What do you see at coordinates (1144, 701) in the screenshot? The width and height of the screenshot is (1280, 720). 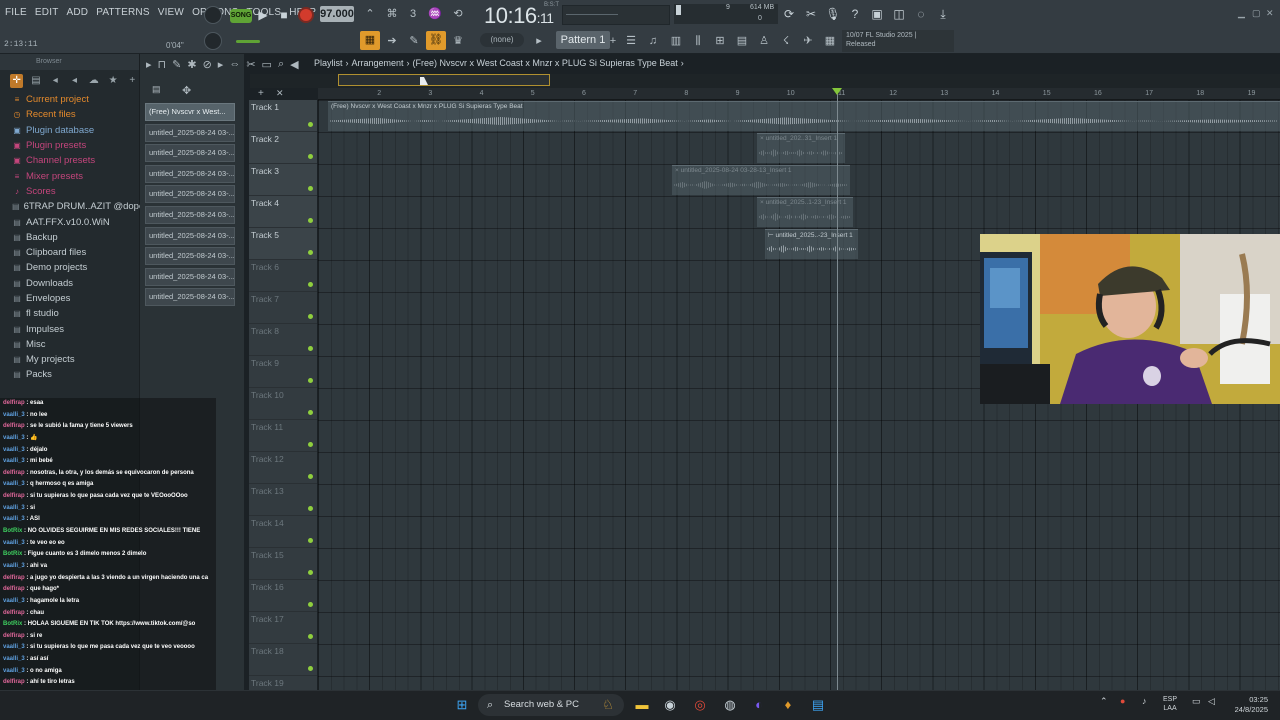 I see `tray-mic-icon: ♪` at bounding box center [1144, 701].